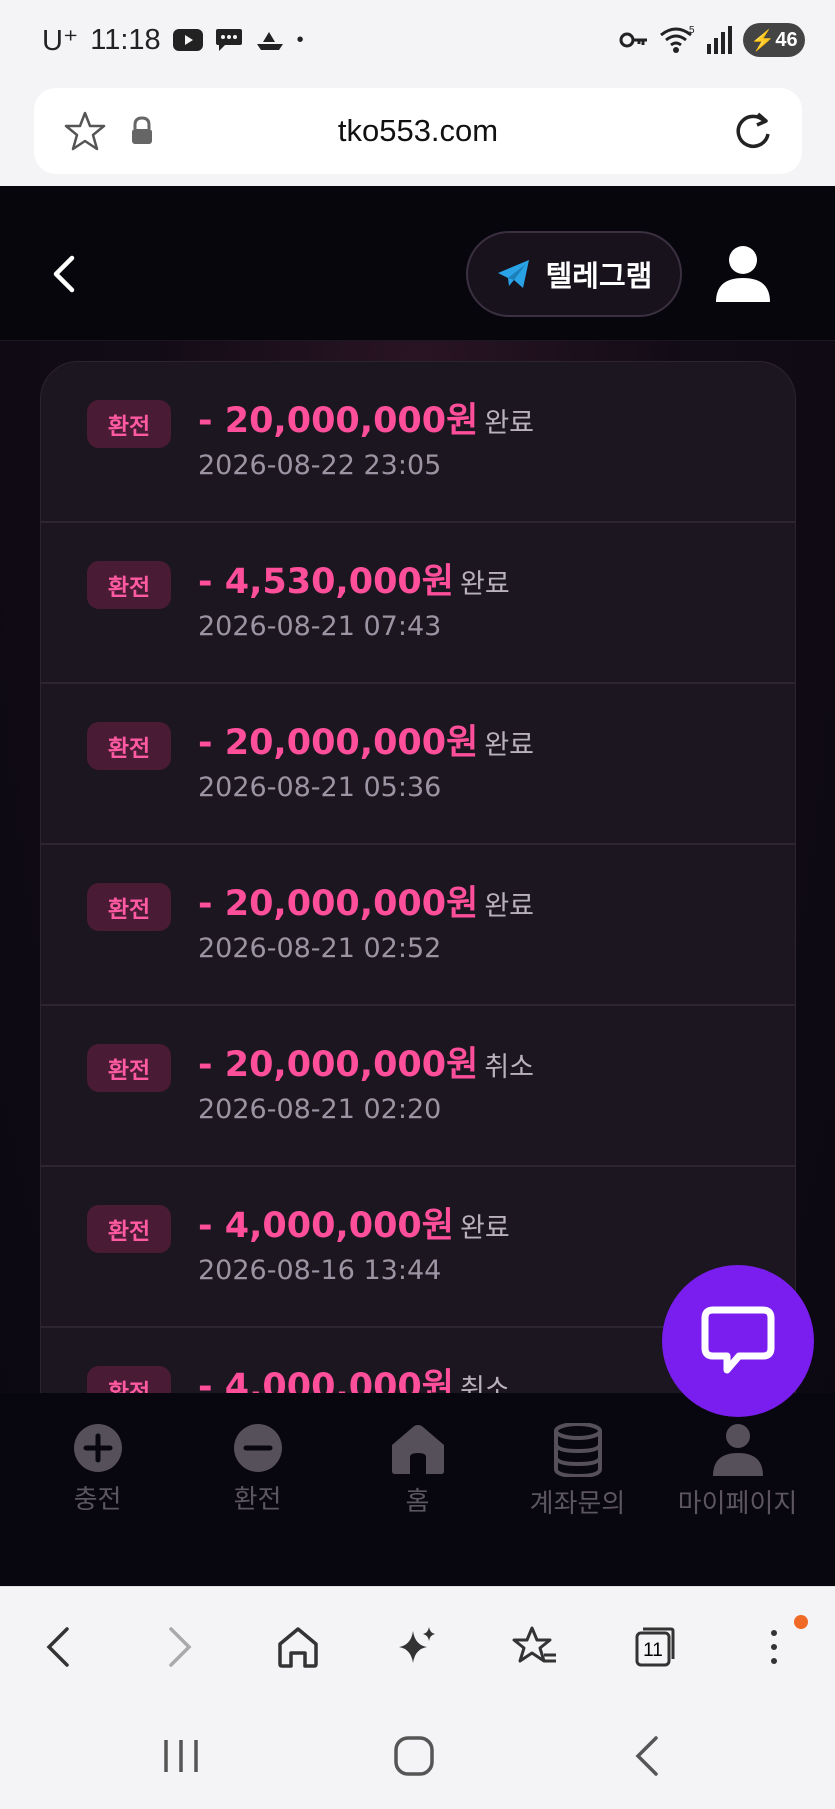 The width and height of the screenshot is (835, 1809). Describe the element at coordinates (417, 1502) in the screenshot. I see `nav-label: 홈` at that location.